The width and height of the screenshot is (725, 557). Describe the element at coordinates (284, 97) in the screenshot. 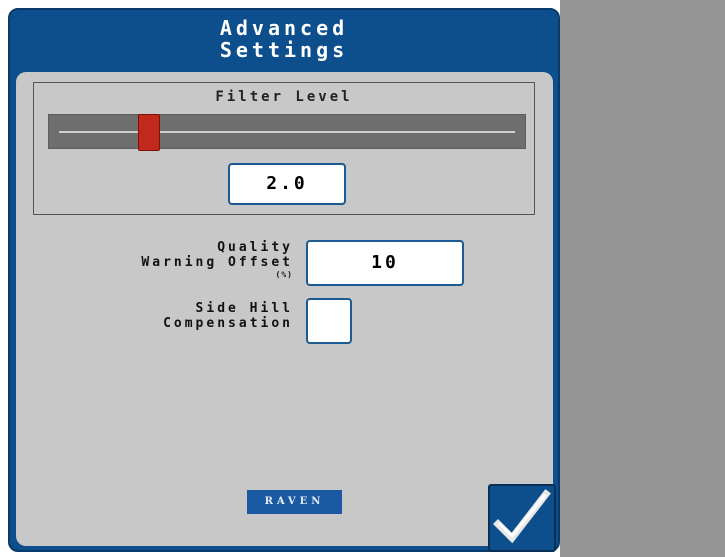

I see `filter-level-label: Filter Level` at that location.